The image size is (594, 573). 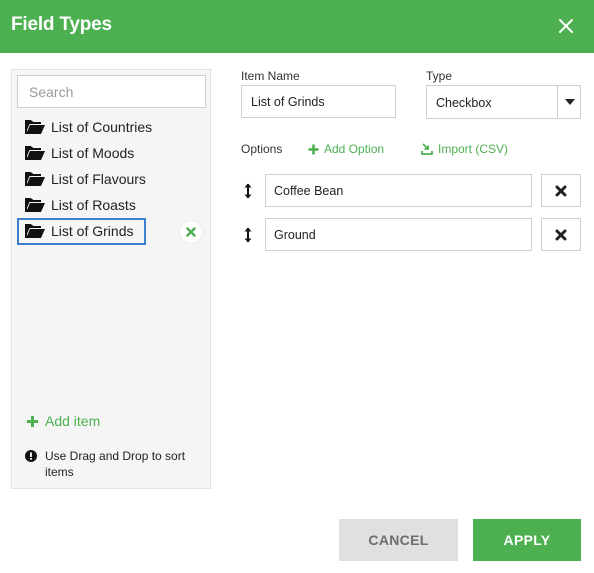 What do you see at coordinates (262, 149) in the screenshot?
I see `options-label: Options` at bounding box center [262, 149].